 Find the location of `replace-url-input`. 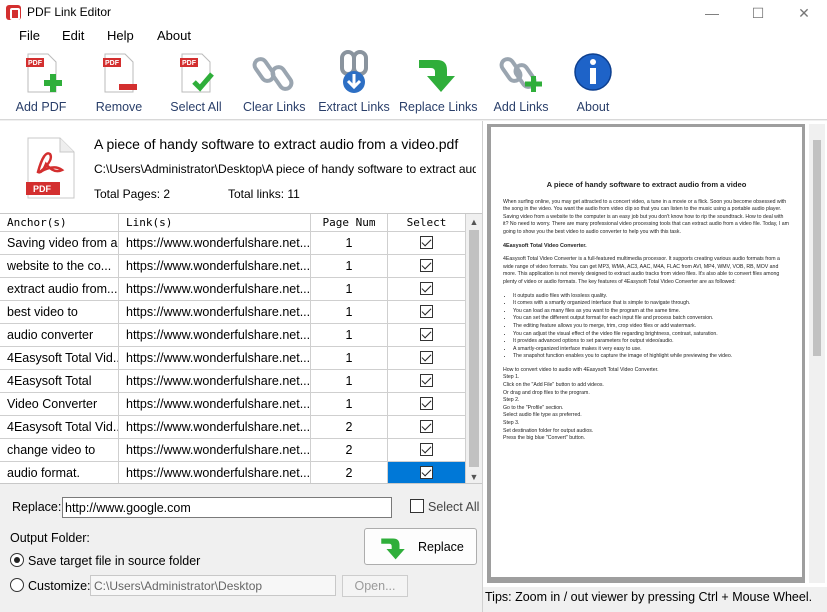

replace-url-input is located at coordinates (227, 507).